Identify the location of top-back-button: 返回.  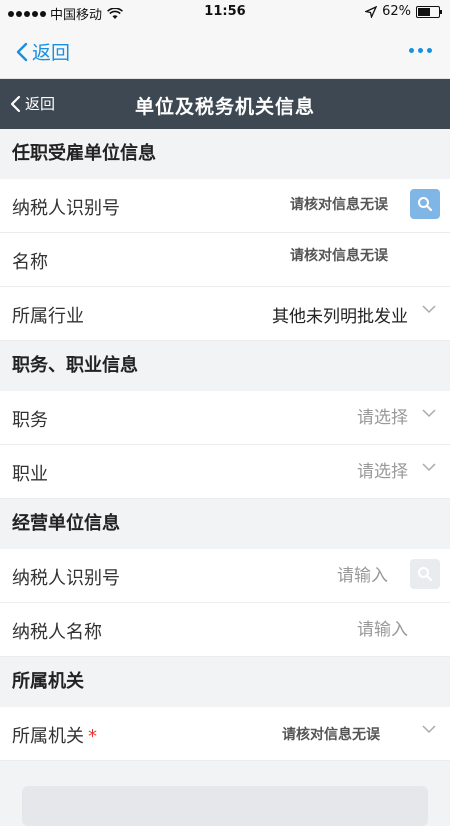
(43, 51).